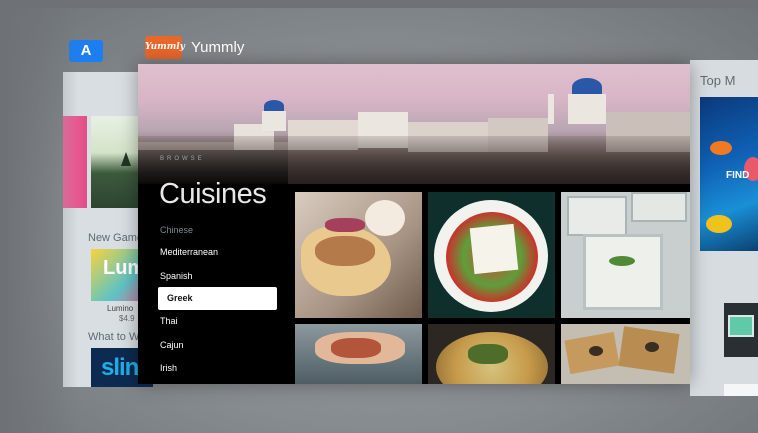  I want to click on cuisine-item-cajun: Cajun, so click(172, 345).